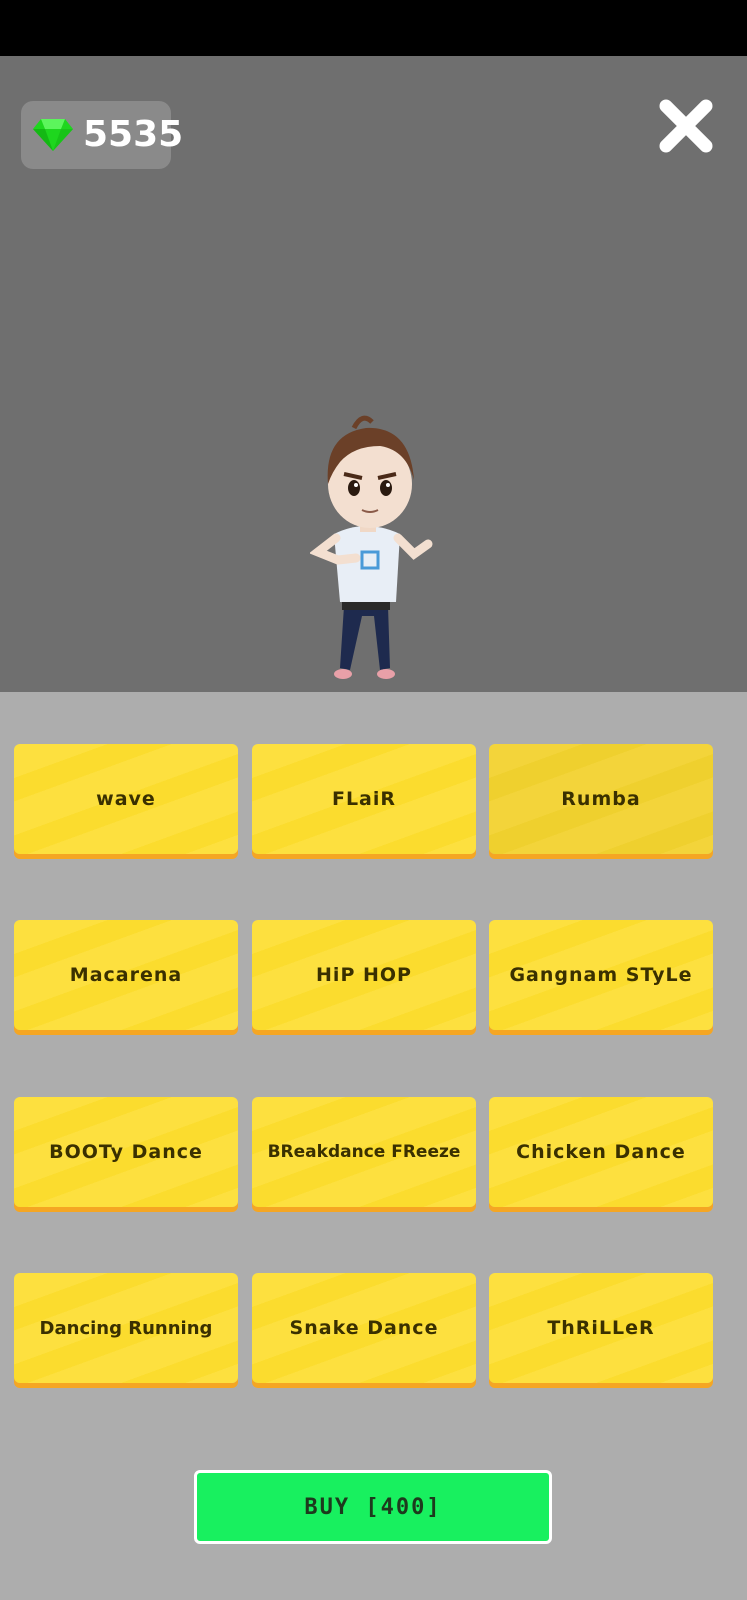 This screenshot has height=1600, width=747. I want to click on dance-button-gangnam-style: Gangnam STyLe, so click(601, 975).